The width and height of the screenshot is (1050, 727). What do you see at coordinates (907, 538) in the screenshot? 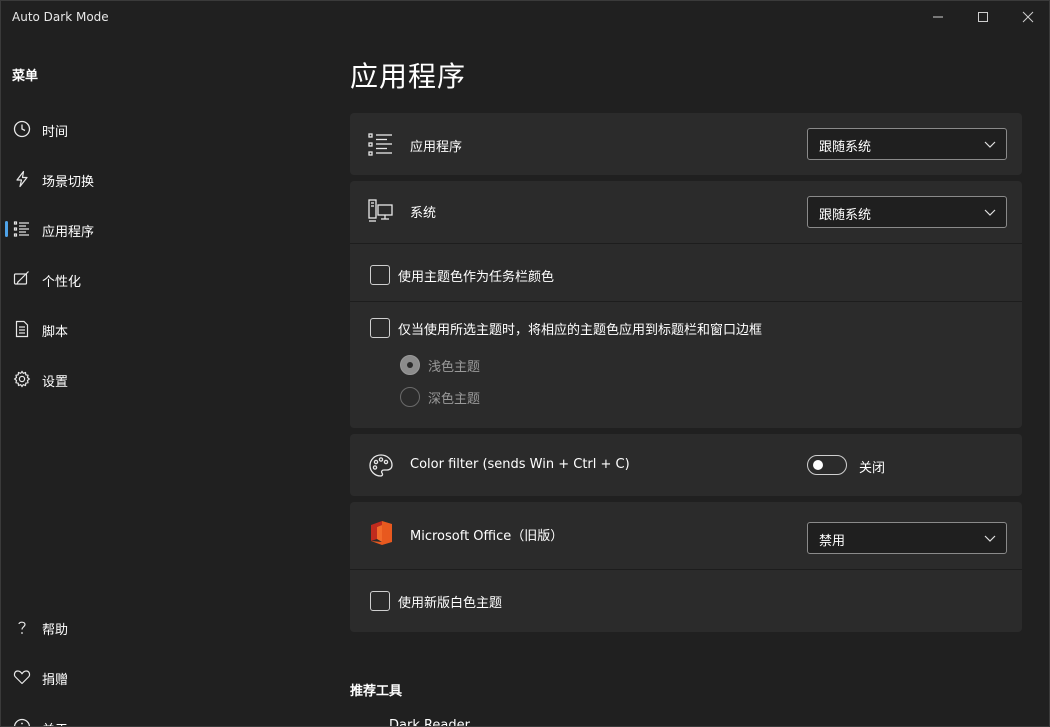
I see `office-theme-select: 禁用` at bounding box center [907, 538].